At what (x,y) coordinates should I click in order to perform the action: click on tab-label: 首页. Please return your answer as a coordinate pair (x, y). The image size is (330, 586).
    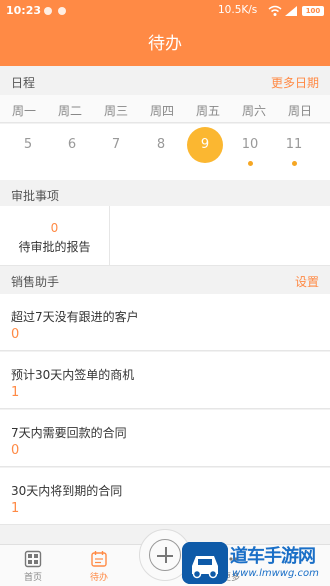
    Looking at the image, I should click on (32, 578).